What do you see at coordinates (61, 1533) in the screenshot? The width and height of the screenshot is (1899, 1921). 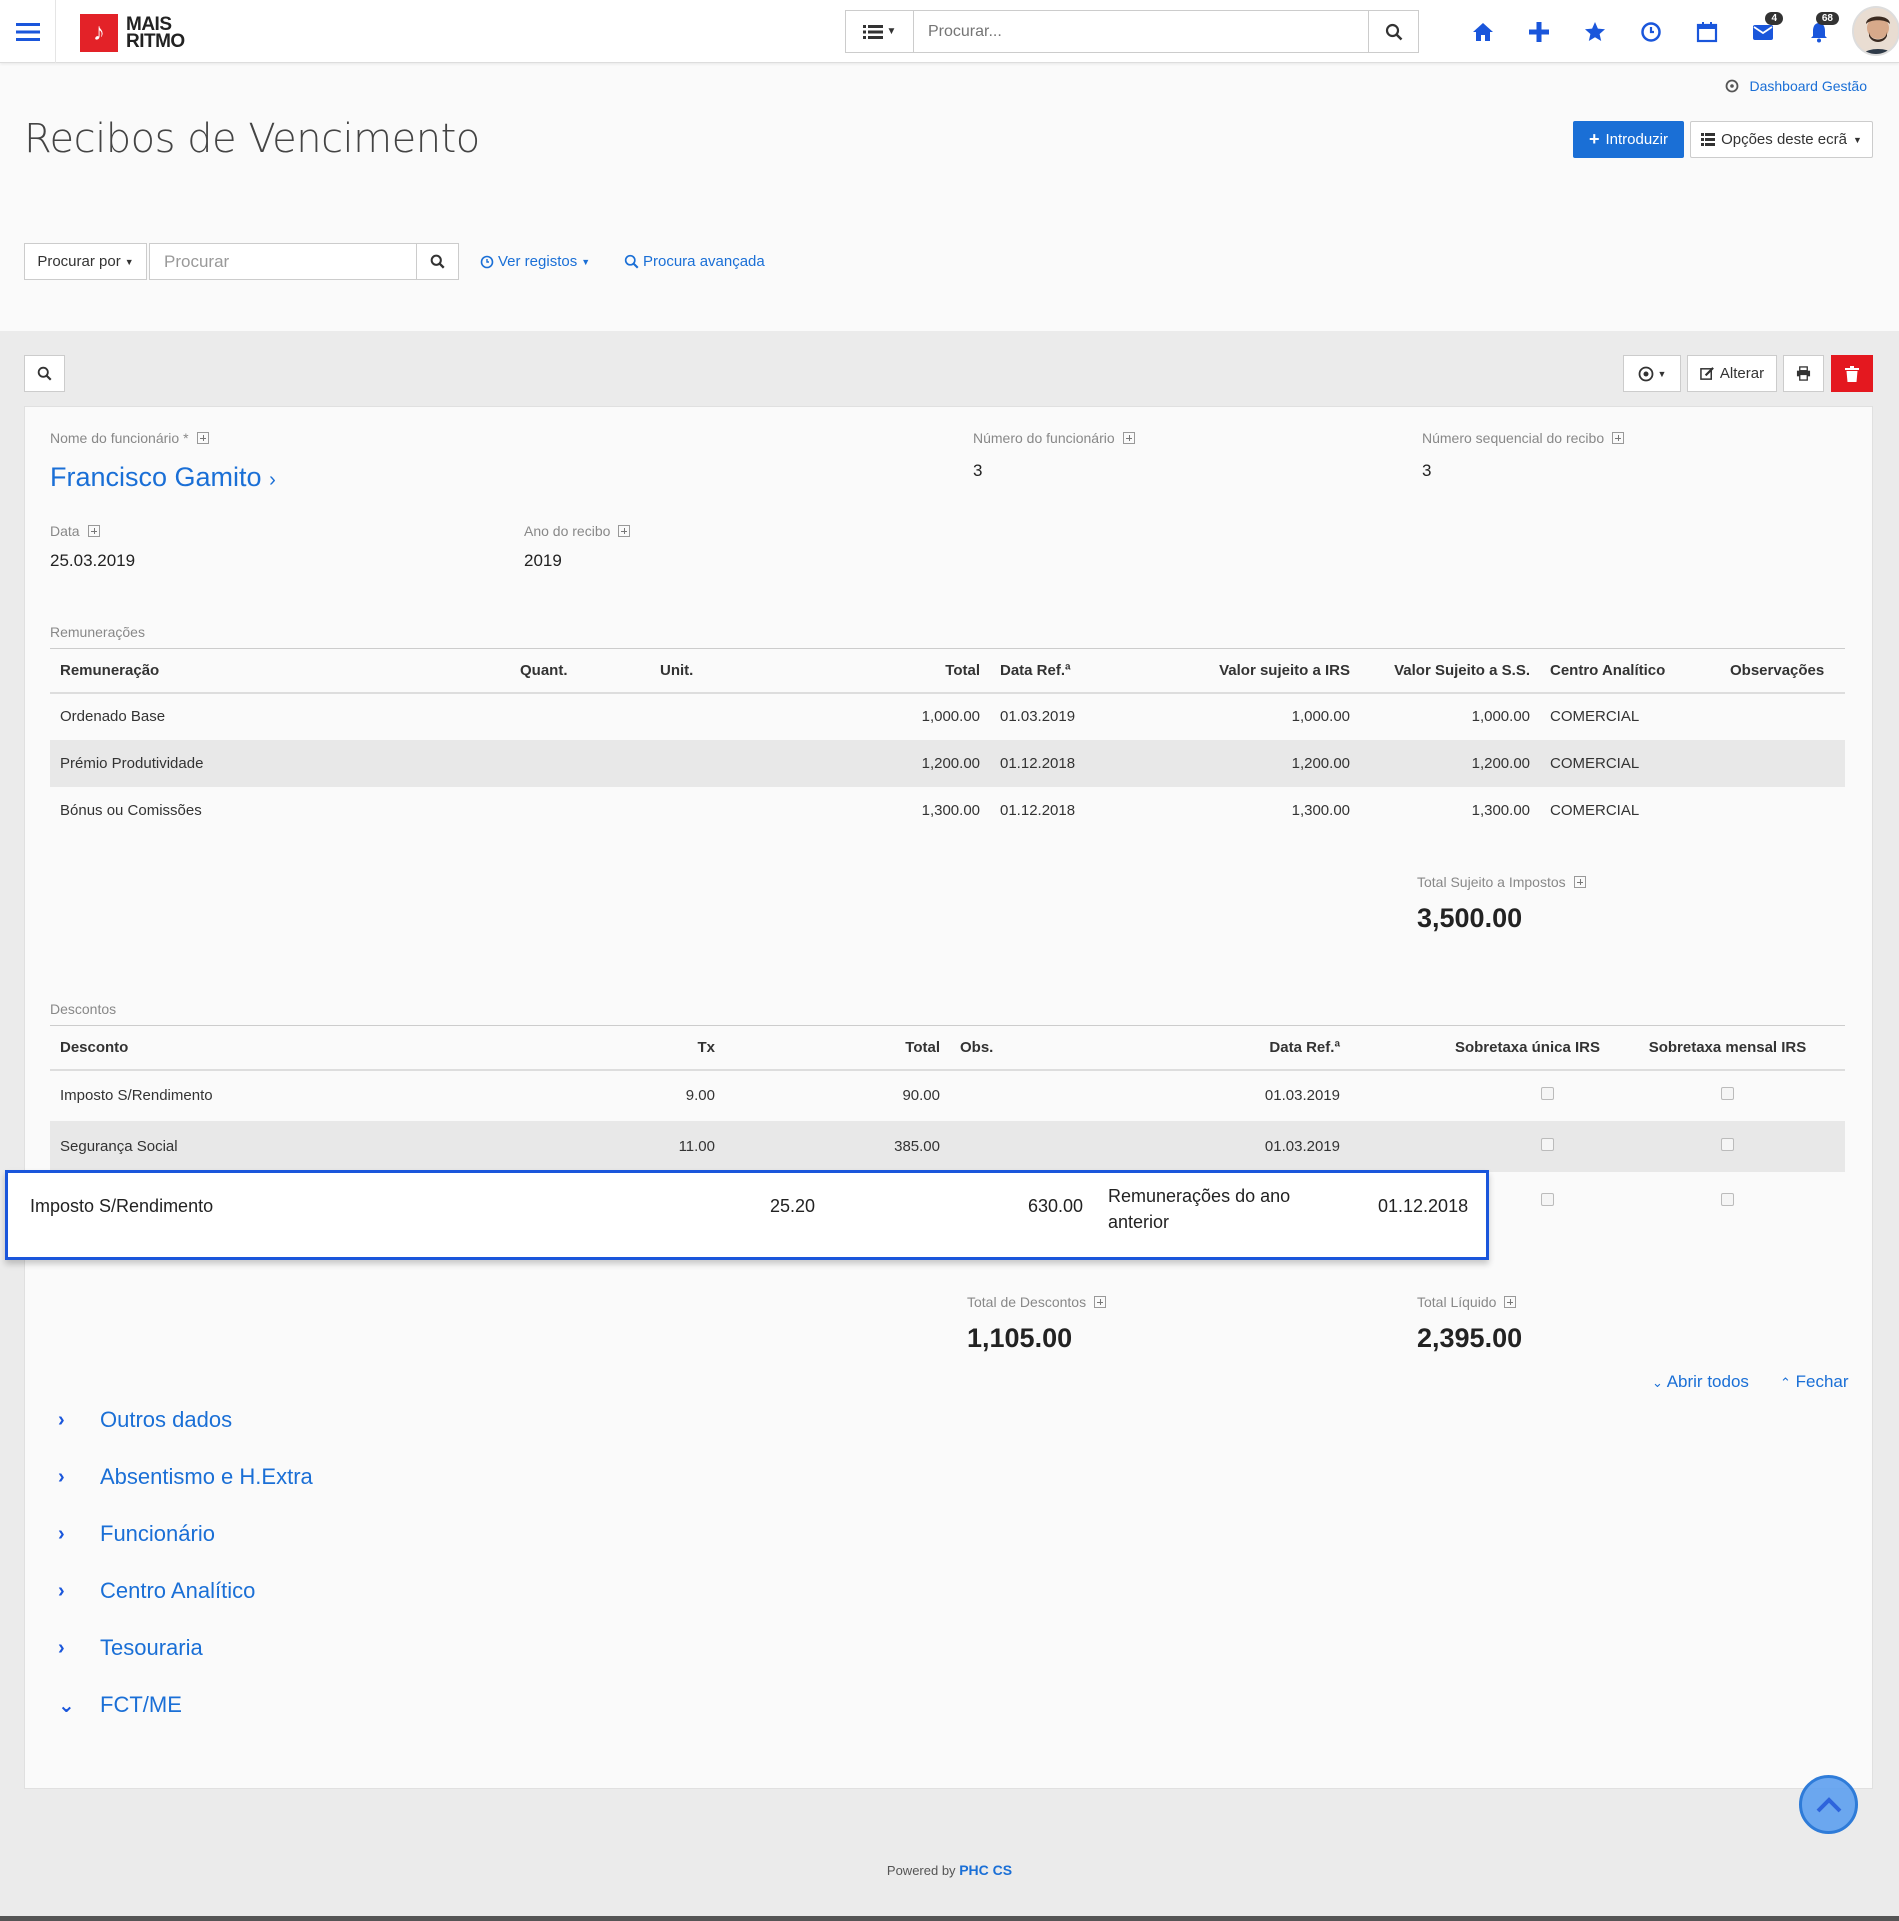 I see `chevron-right-icon: ›` at bounding box center [61, 1533].